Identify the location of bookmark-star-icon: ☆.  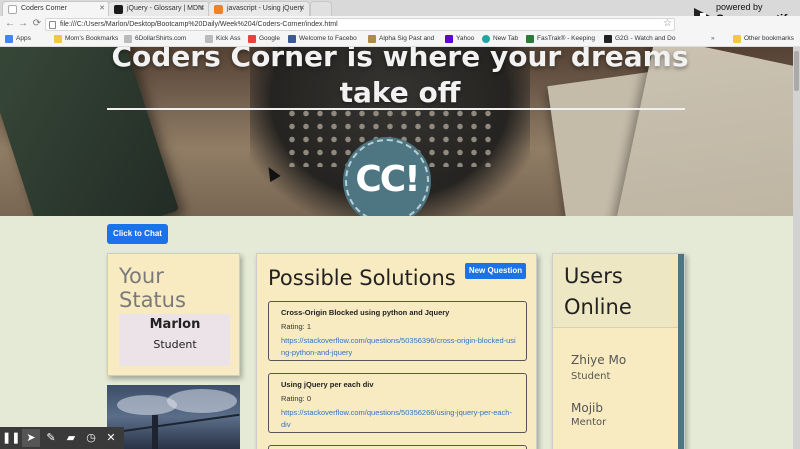
(667, 23).